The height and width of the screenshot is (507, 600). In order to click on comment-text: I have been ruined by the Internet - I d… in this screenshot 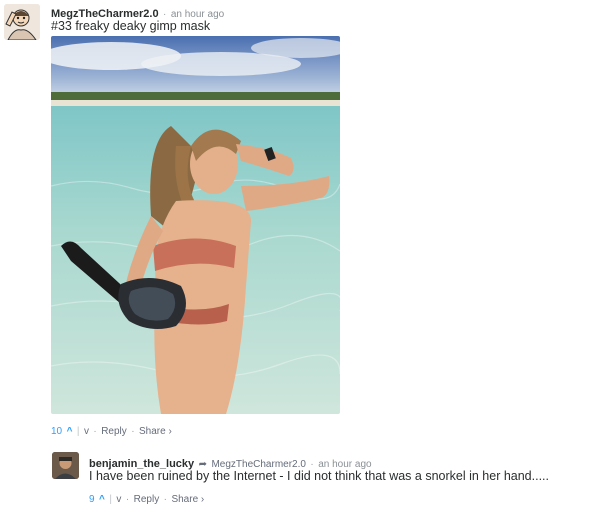, I will do `click(319, 476)`.